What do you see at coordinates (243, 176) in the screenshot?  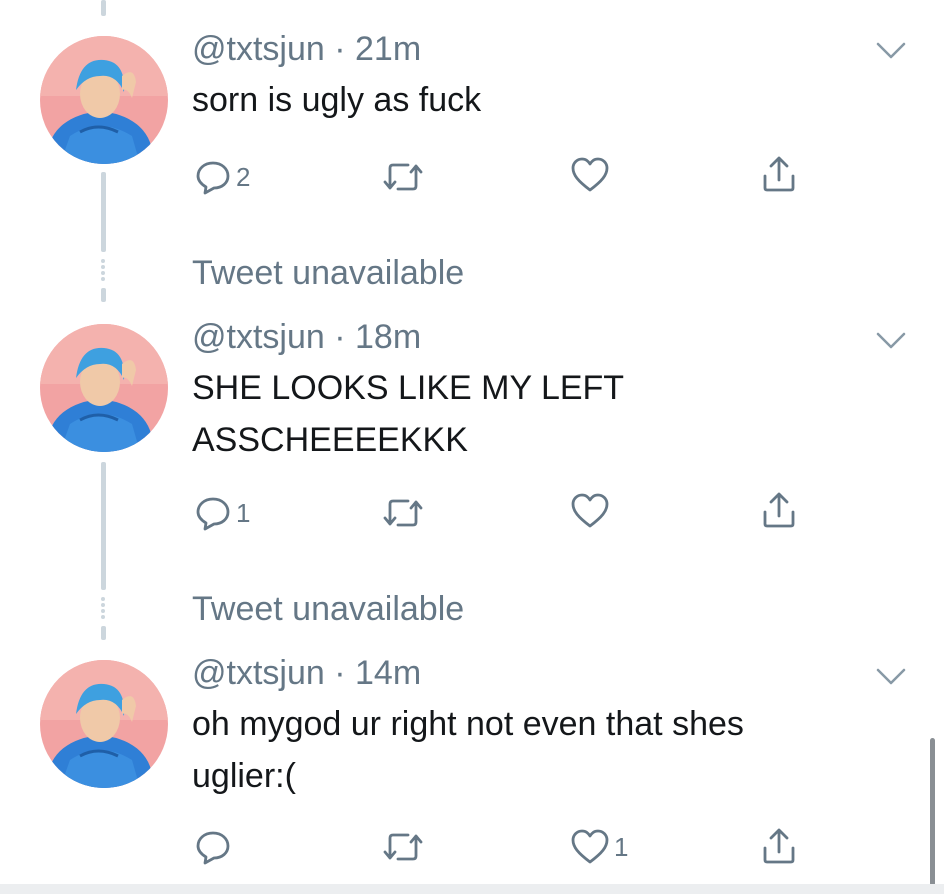 I see `reply-count: 2` at bounding box center [243, 176].